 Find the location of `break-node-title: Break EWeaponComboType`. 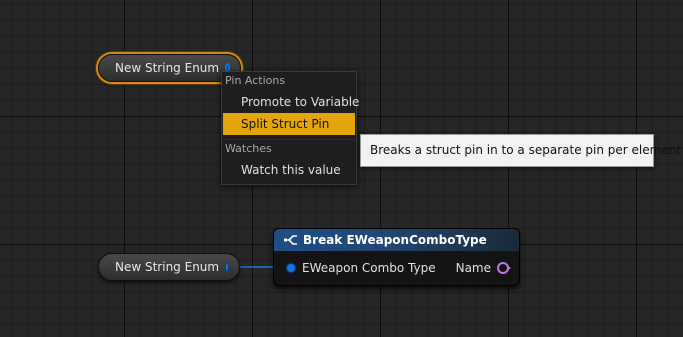

break-node-title: Break EWeaponComboType is located at coordinates (395, 240).